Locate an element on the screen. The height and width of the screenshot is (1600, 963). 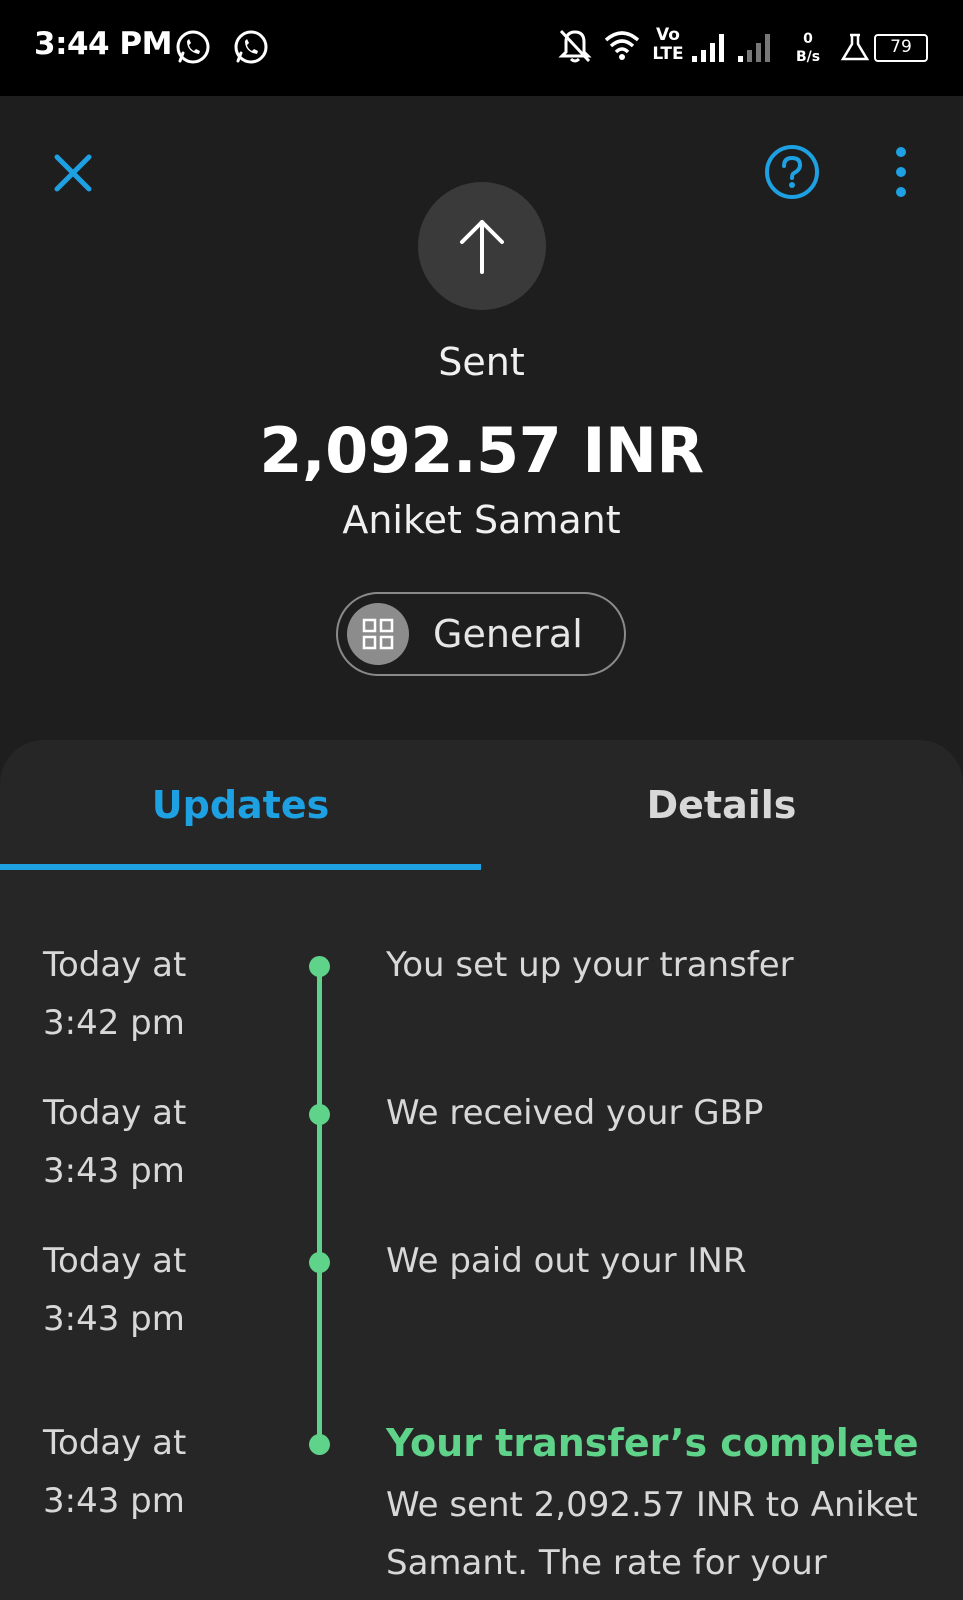
event-text: You set up your transfer is located at coordinates (590, 965).